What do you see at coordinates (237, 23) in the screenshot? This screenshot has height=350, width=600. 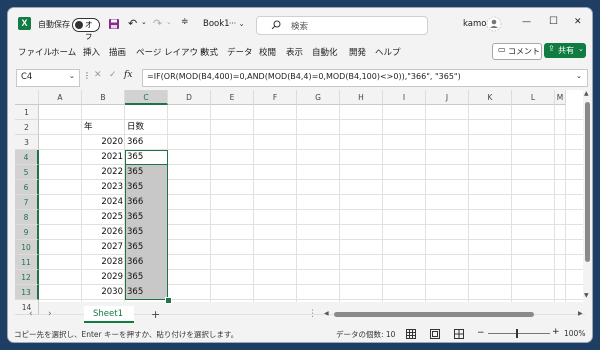 I see `book-menu-icon: ··· ⌄` at bounding box center [237, 23].